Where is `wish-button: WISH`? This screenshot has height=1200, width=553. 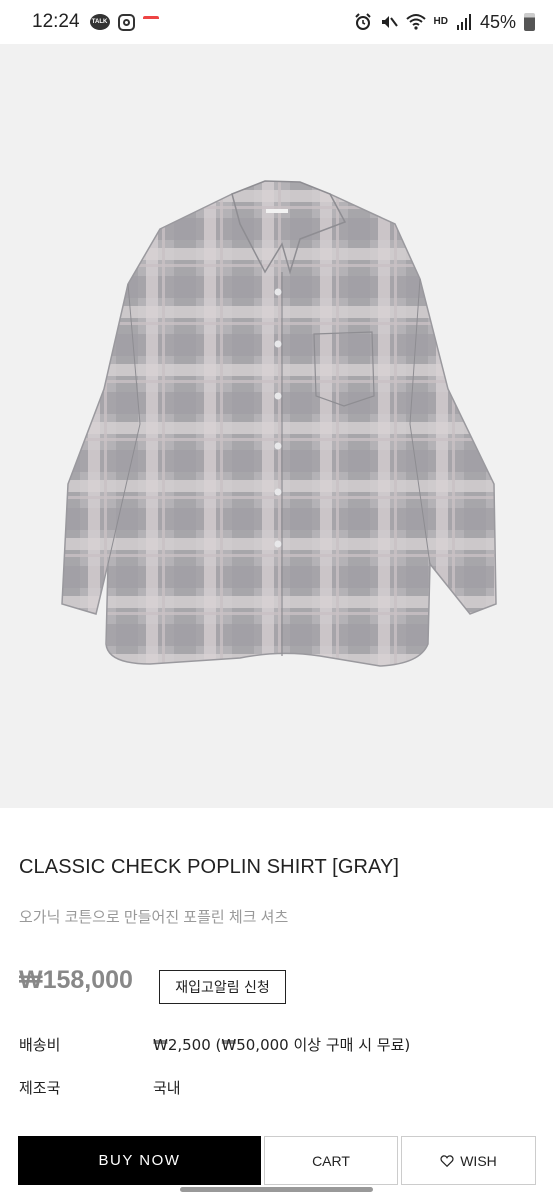 wish-button: WISH is located at coordinates (468, 1160).